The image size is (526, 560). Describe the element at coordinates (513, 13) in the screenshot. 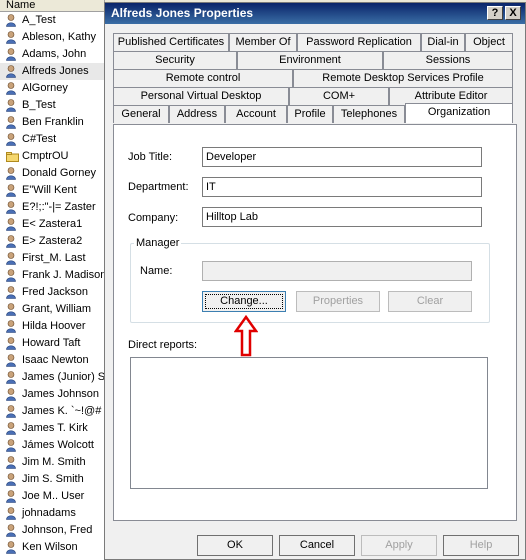

I see `close-button: X` at that location.